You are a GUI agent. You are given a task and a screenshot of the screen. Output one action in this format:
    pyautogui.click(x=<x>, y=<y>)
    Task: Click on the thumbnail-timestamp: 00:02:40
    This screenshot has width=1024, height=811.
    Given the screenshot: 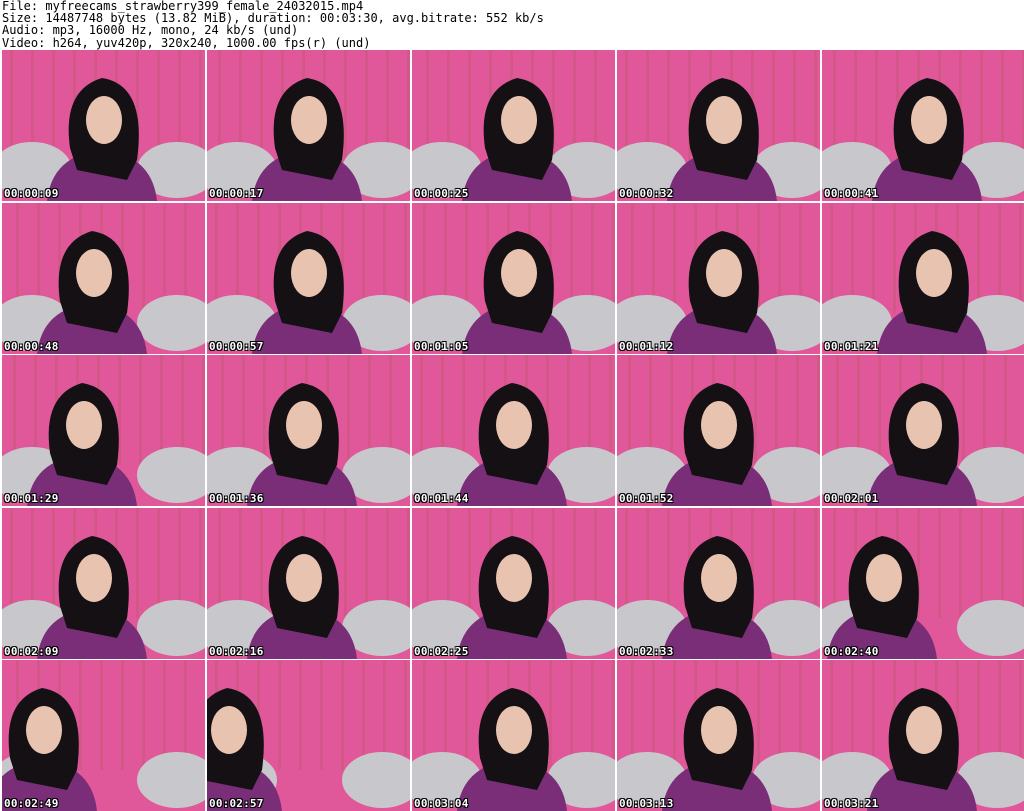 What is the action you would take?
    pyautogui.click(x=851, y=651)
    